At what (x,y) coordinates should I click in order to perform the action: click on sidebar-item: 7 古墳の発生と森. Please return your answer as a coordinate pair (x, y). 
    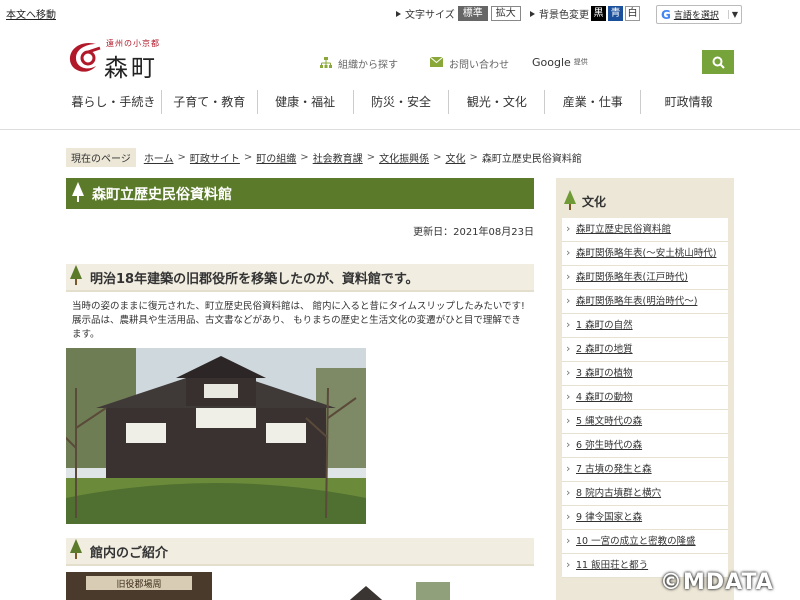
    Looking at the image, I should click on (645, 470).